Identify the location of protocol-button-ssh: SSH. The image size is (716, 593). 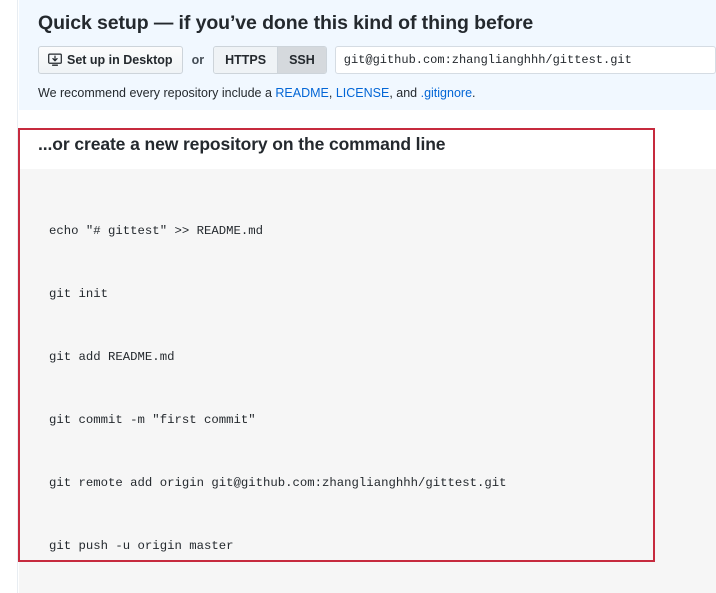
(301, 60).